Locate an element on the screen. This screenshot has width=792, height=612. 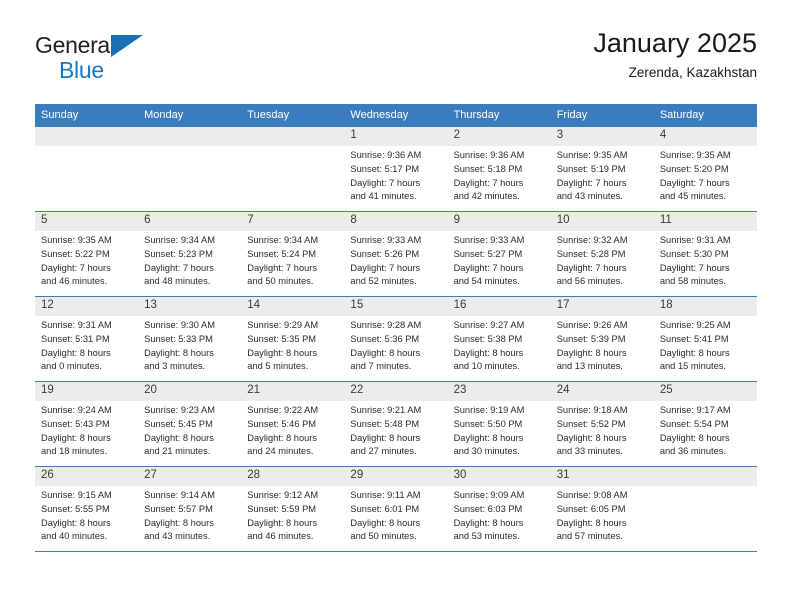
daylight-duration-line2: and 50 minutes. is located at coordinates (383, 536).